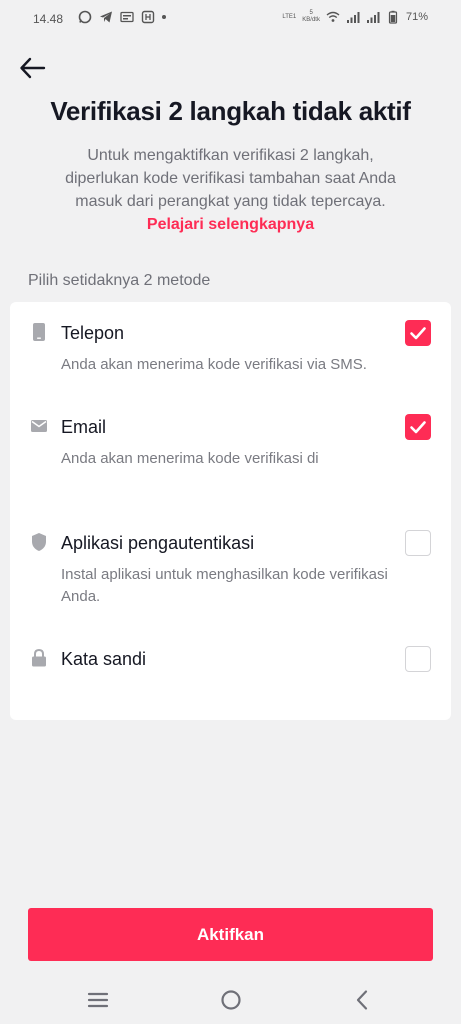 The height and width of the screenshot is (1024, 461). I want to click on back-nav-icon, so click(363, 1000).